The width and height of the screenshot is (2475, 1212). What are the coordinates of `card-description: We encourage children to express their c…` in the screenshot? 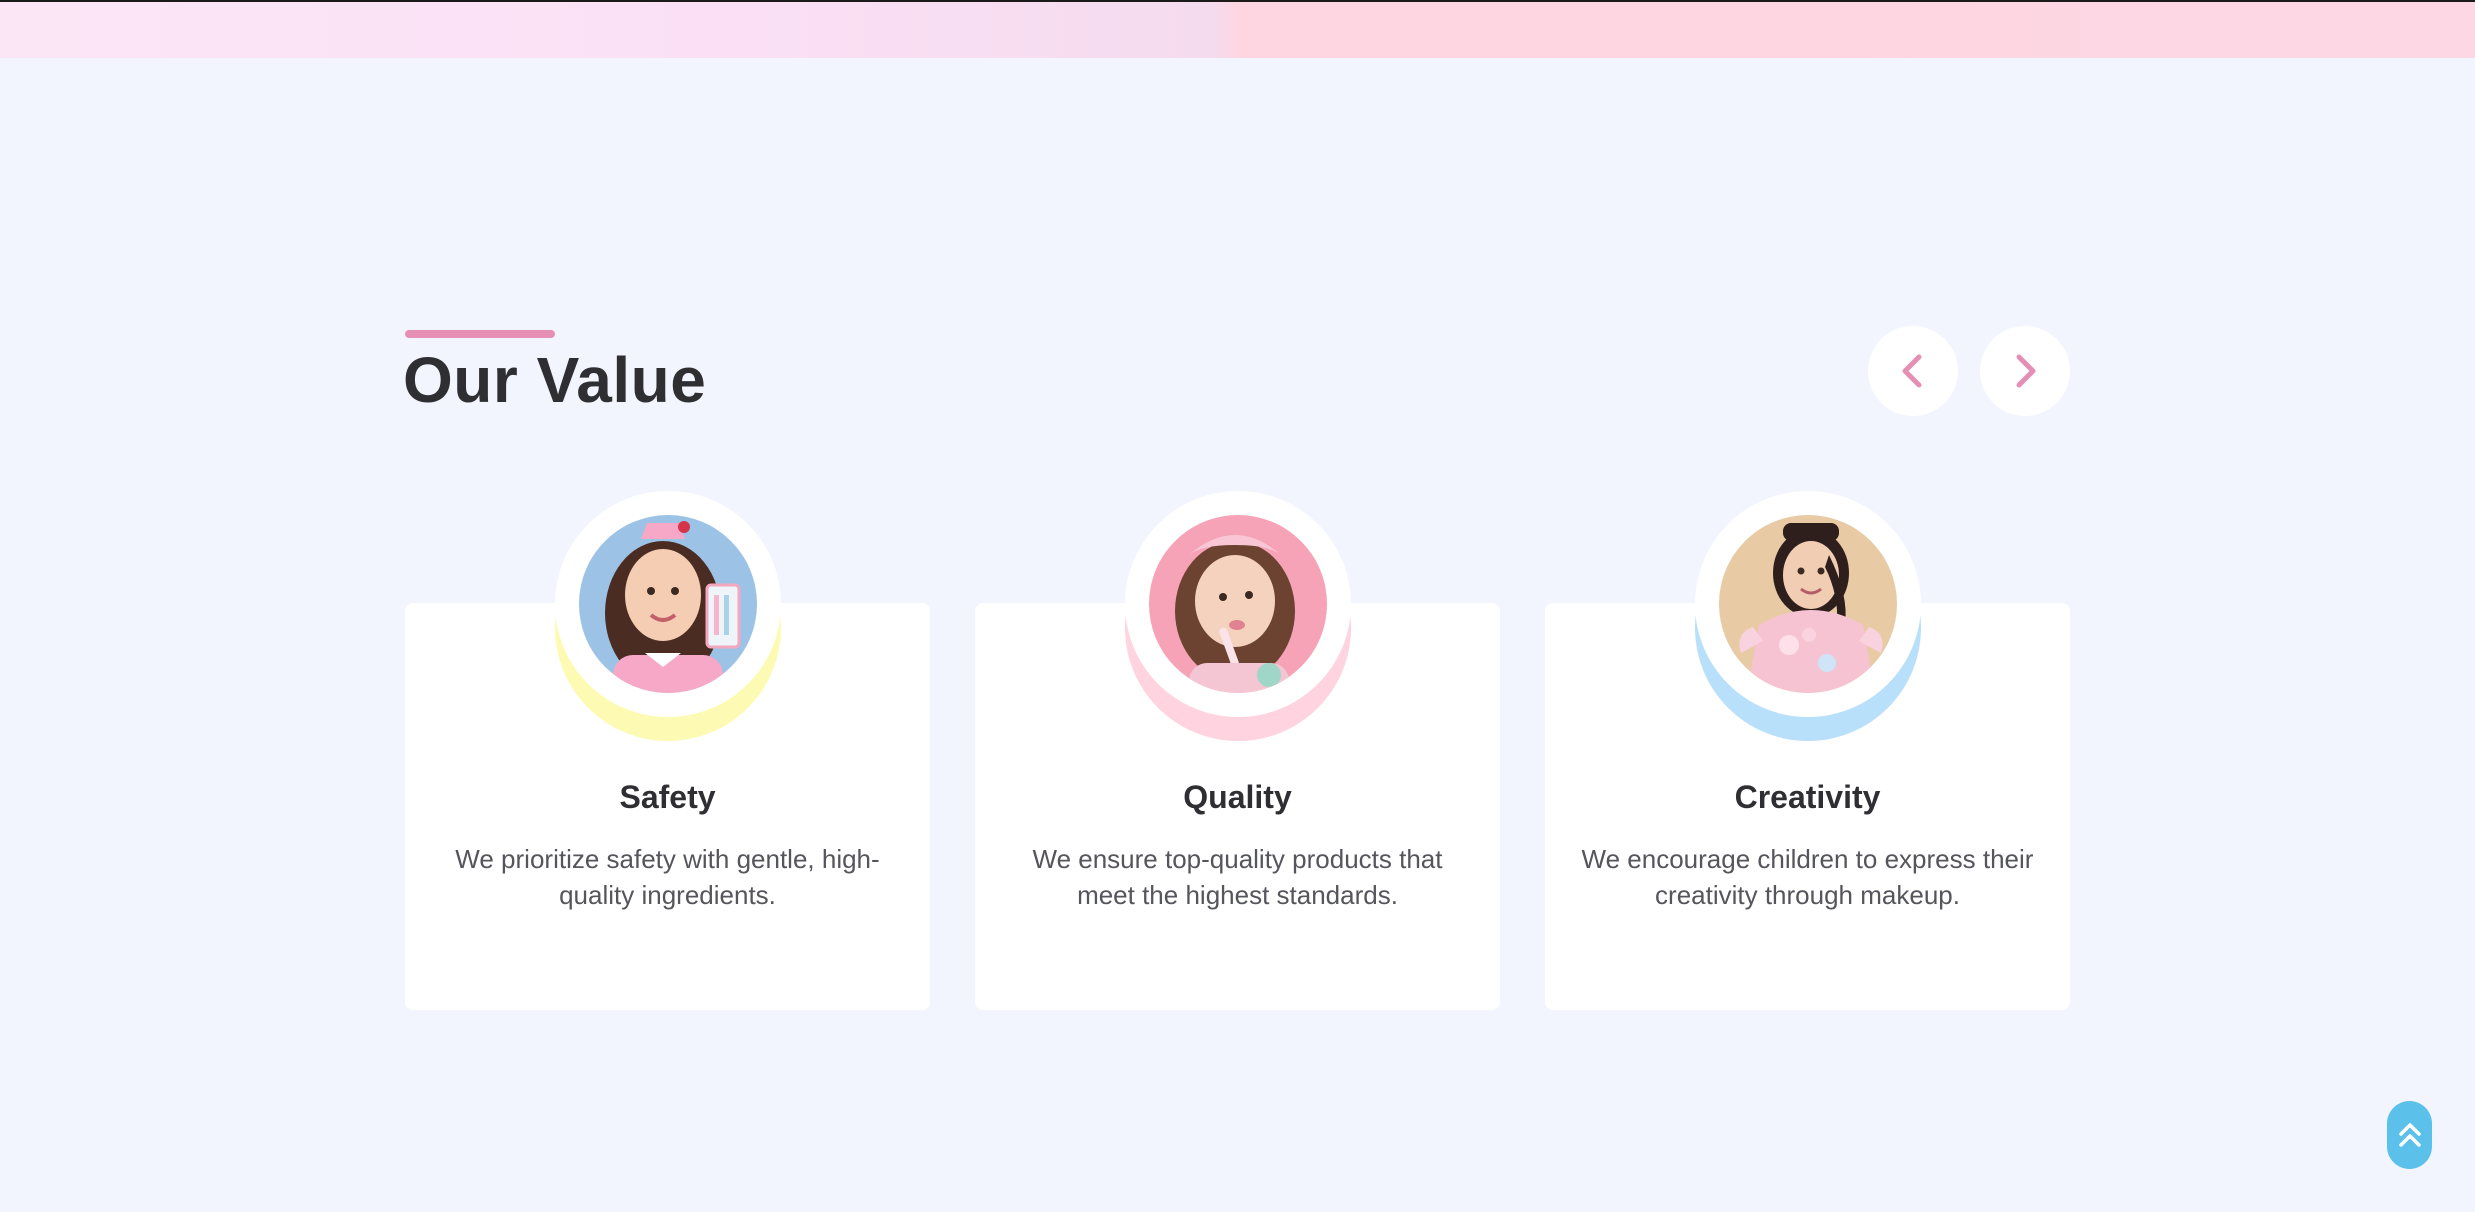 It's located at (1807, 877).